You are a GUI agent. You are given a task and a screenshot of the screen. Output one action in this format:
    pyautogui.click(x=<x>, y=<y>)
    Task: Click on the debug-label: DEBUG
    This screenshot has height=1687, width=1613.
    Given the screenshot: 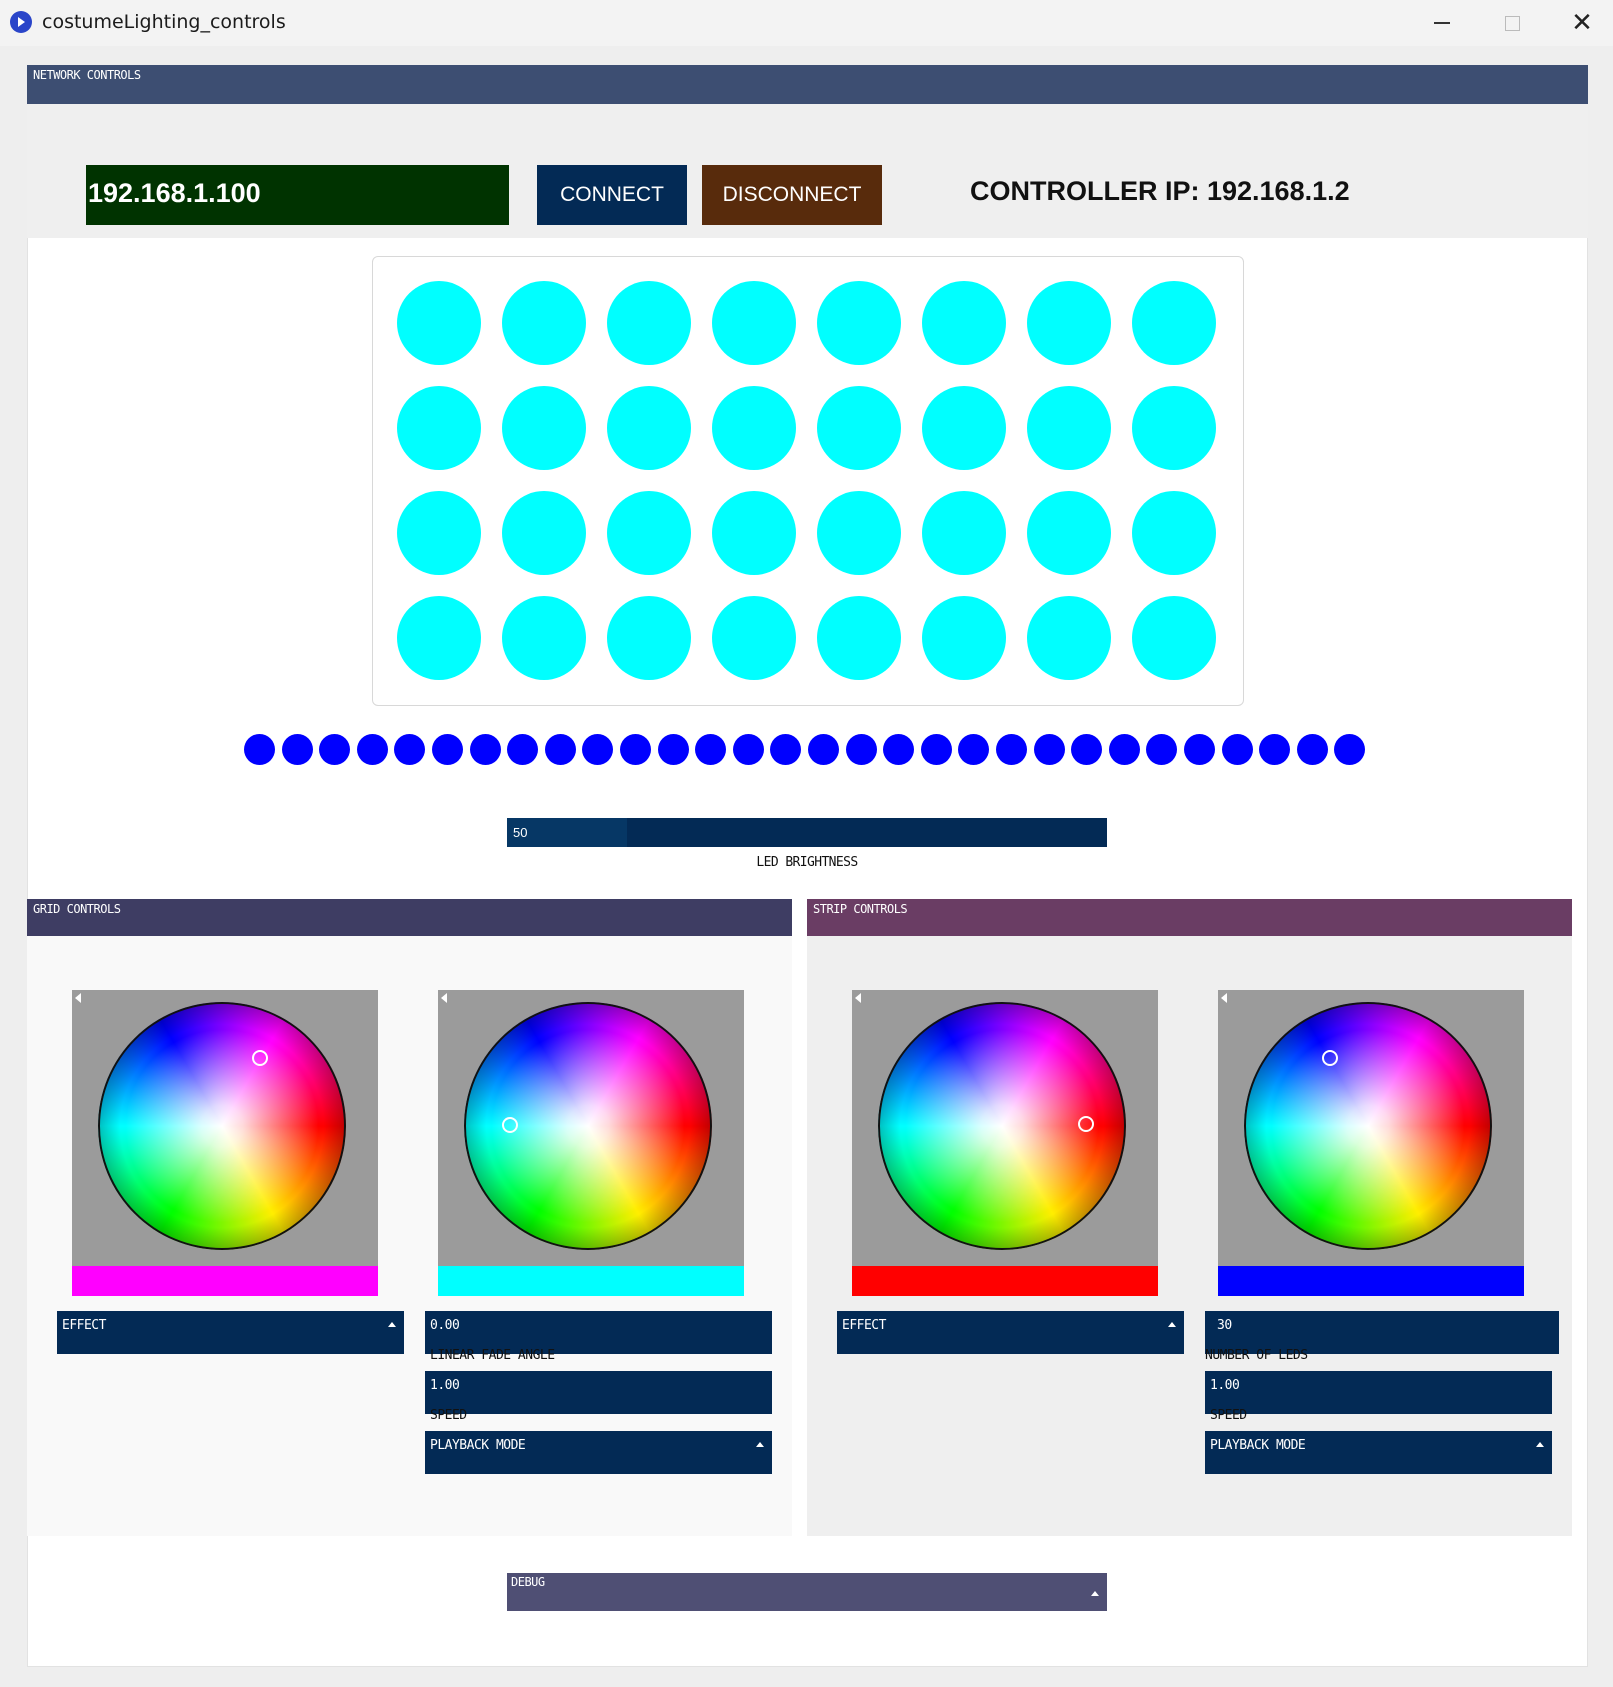 What is the action you would take?
    pyautogui.click(x=528, y=1582)
    